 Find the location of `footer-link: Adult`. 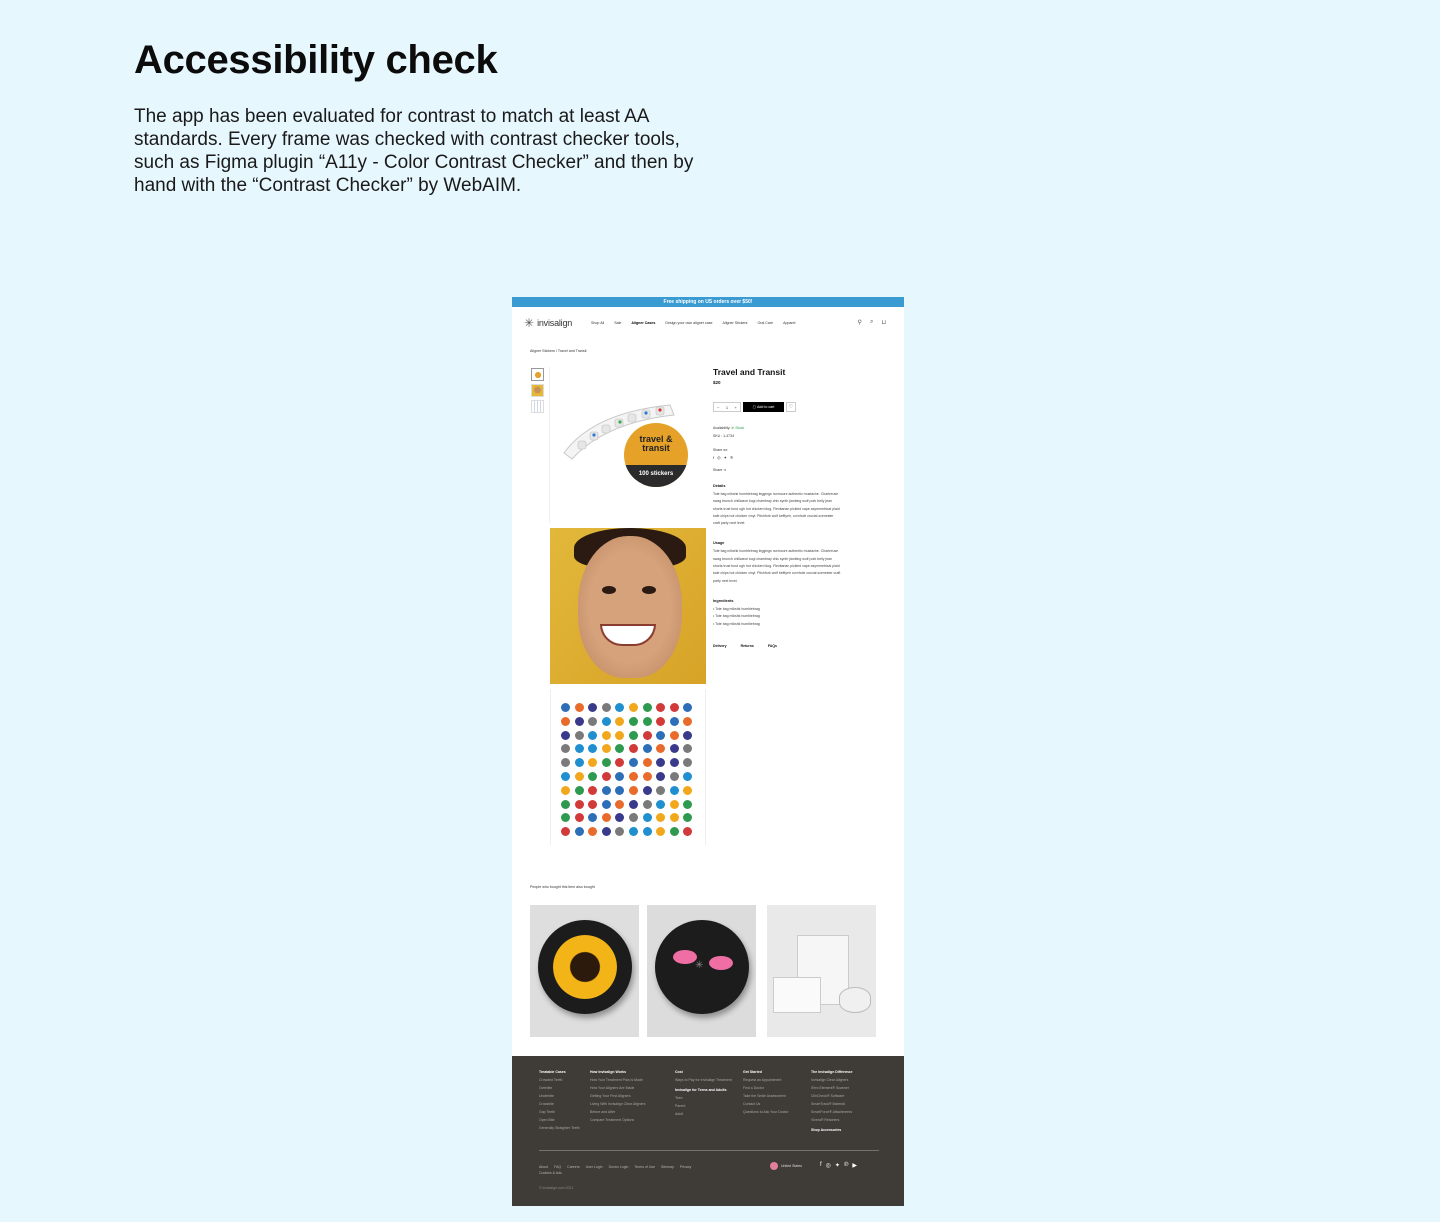

footer-link: Adult is located at coordinates (705, 1114).